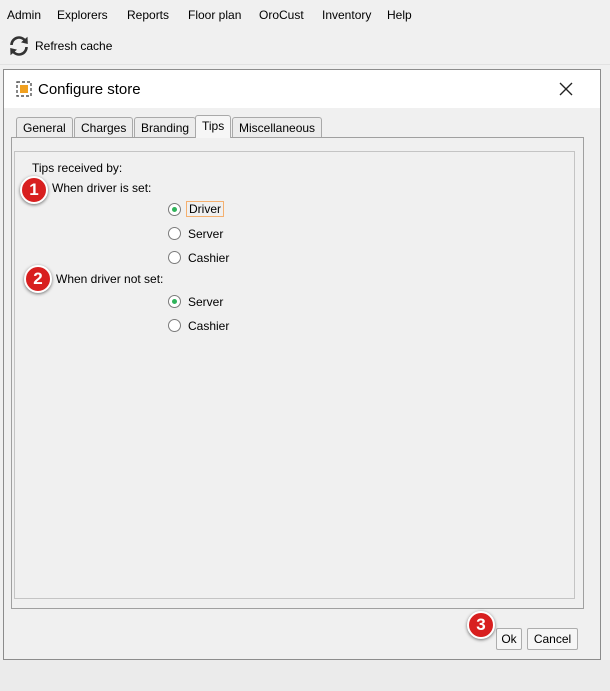 Image resolution: width=610 pixels, height=691 pixels. I want to click on tips-heading: Tips received by:, so click(77, 168).